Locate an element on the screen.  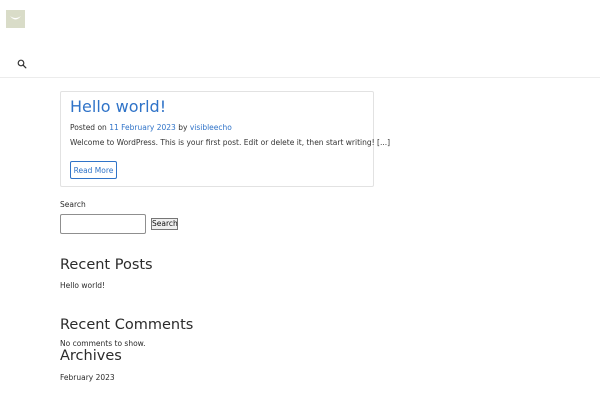
recent-comments-heading: Recent Comments is located at coordinates (127, 325).